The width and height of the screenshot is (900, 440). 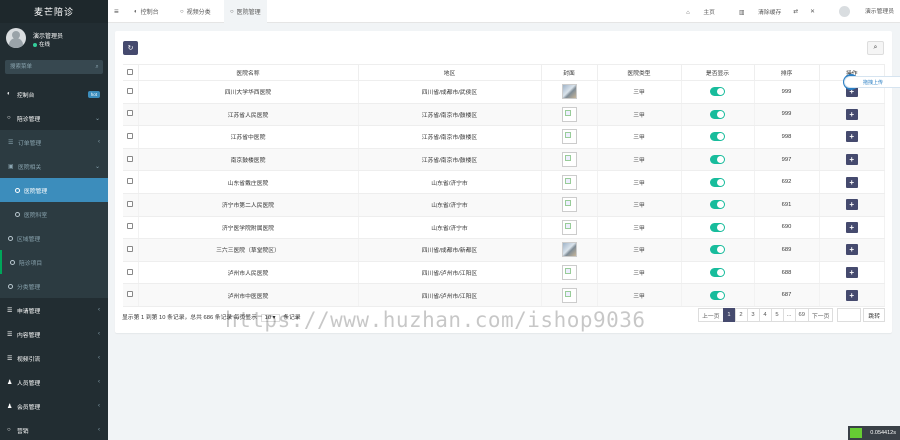 I want to click on page-jump-input, so click(x=849, y=315).